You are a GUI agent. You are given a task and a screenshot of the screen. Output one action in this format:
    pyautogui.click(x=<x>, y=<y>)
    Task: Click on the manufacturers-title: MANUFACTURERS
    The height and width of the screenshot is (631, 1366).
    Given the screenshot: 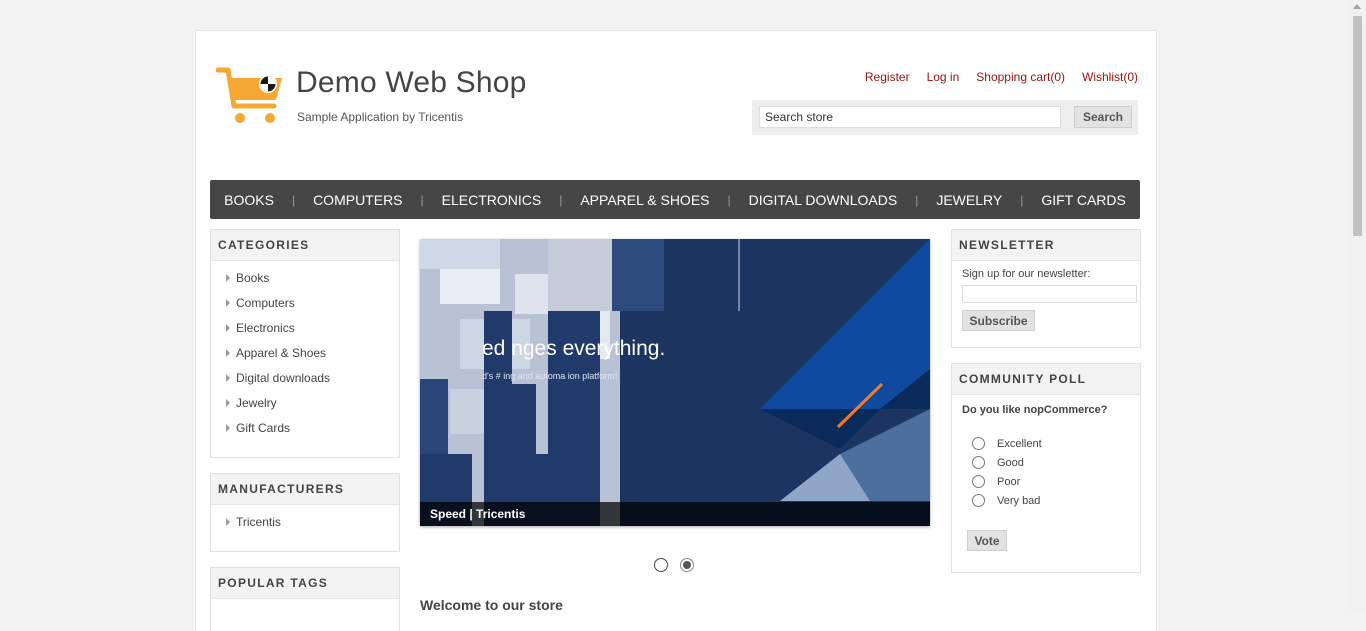 What is the action you would take?
    pyautogui.click(x=305, y=489)
    